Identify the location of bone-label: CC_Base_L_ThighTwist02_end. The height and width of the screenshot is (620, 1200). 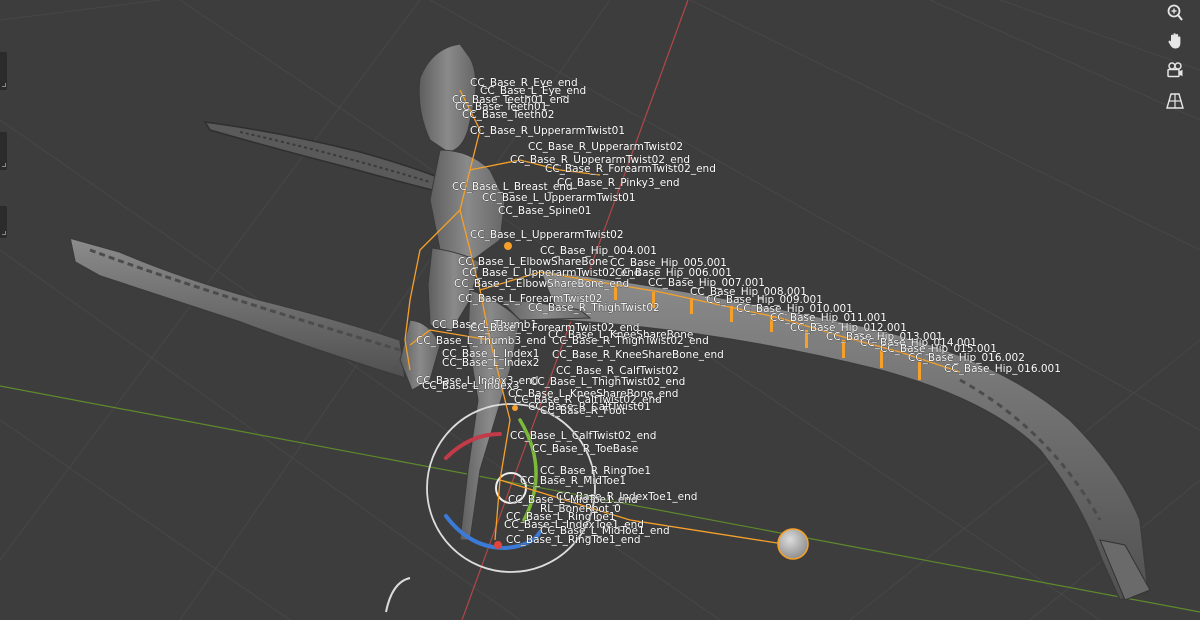
(607, 382).